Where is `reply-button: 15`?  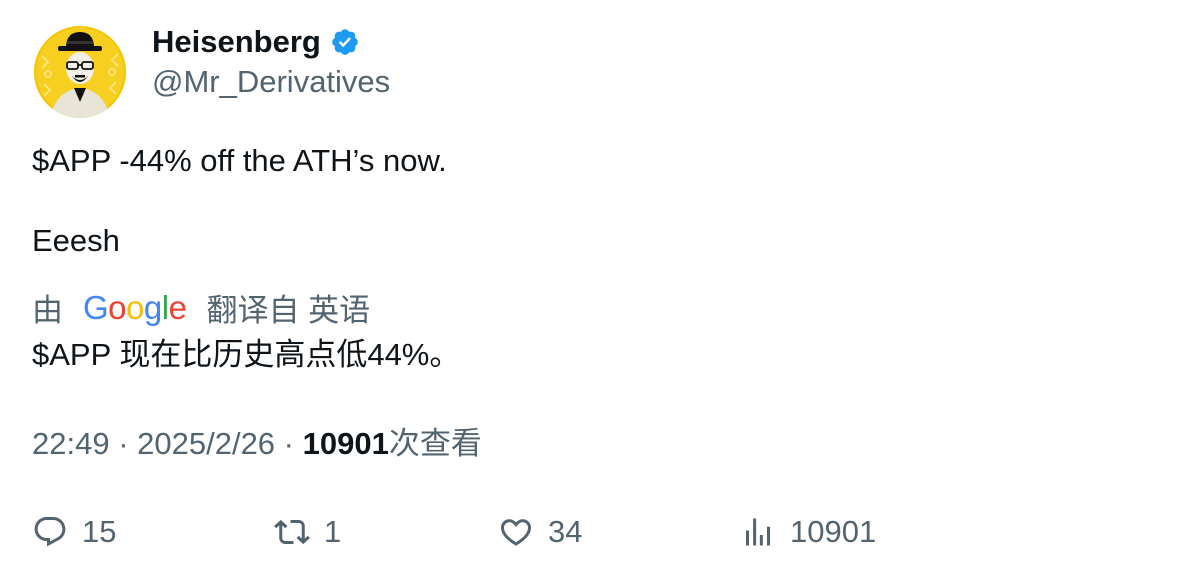
reply-button: 15 is located at coordinates (74, 532).